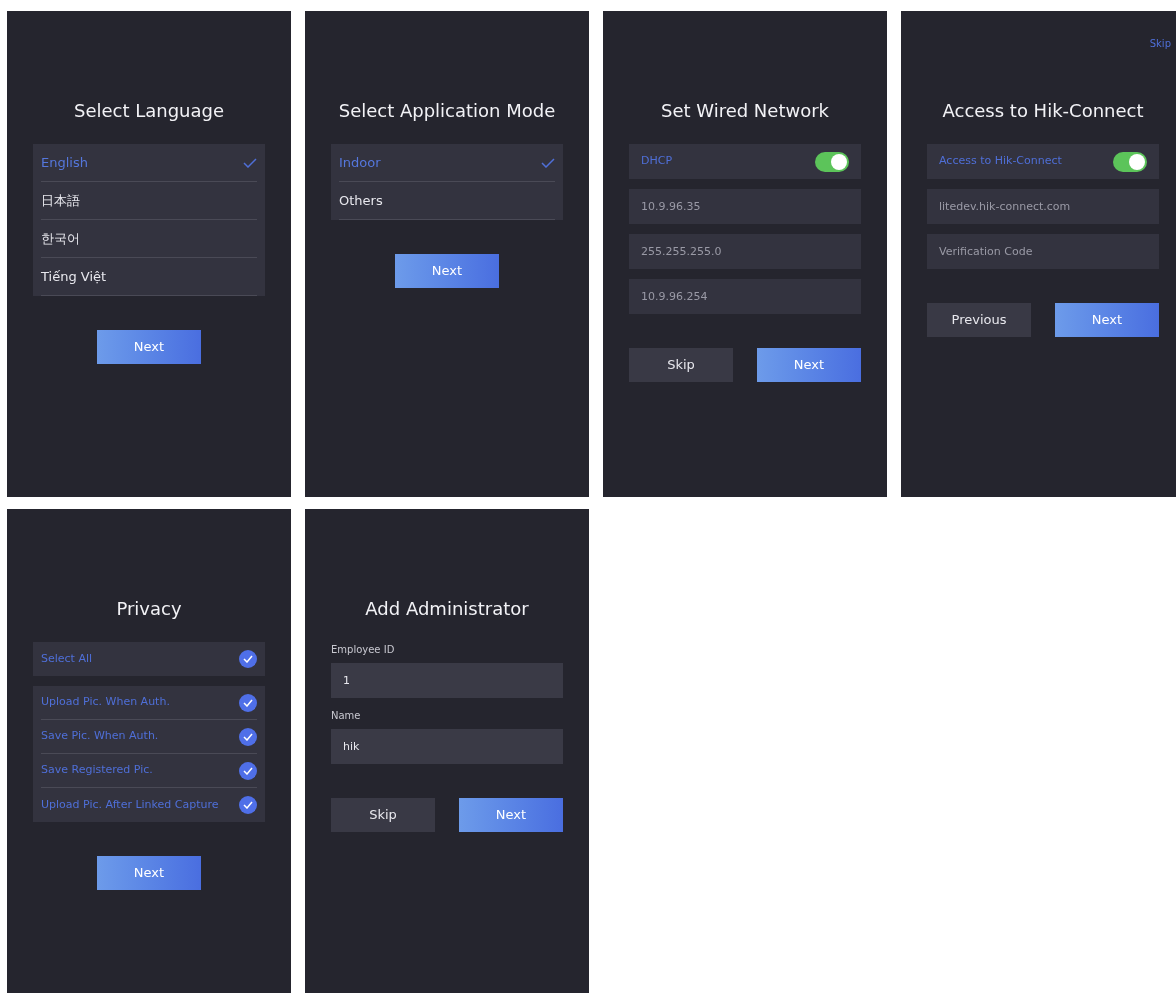  Describe the element at coordinates (745, 206) in the screenshot. I see `input-field: 10.9.96.35` at that location.